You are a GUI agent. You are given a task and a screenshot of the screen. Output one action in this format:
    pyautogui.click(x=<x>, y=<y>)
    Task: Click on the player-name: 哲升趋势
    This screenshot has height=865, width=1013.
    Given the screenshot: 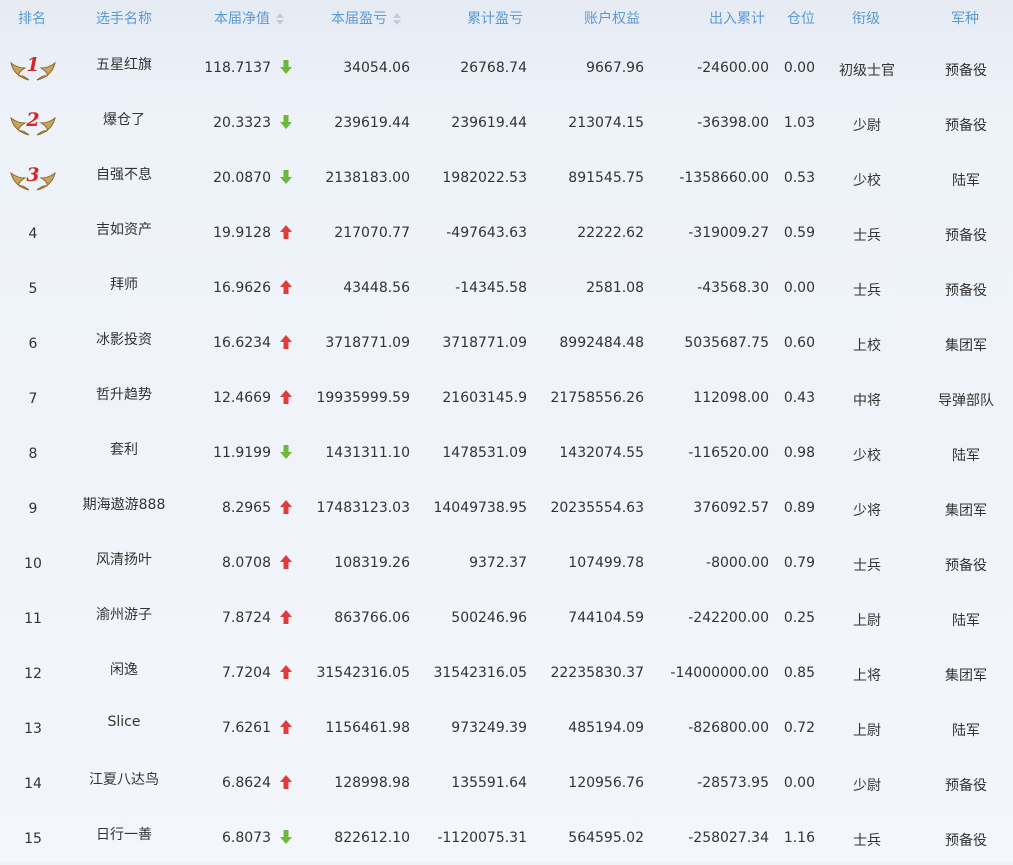 What is the action you would take?
    pyautogui.click(x=124, y=394)
    